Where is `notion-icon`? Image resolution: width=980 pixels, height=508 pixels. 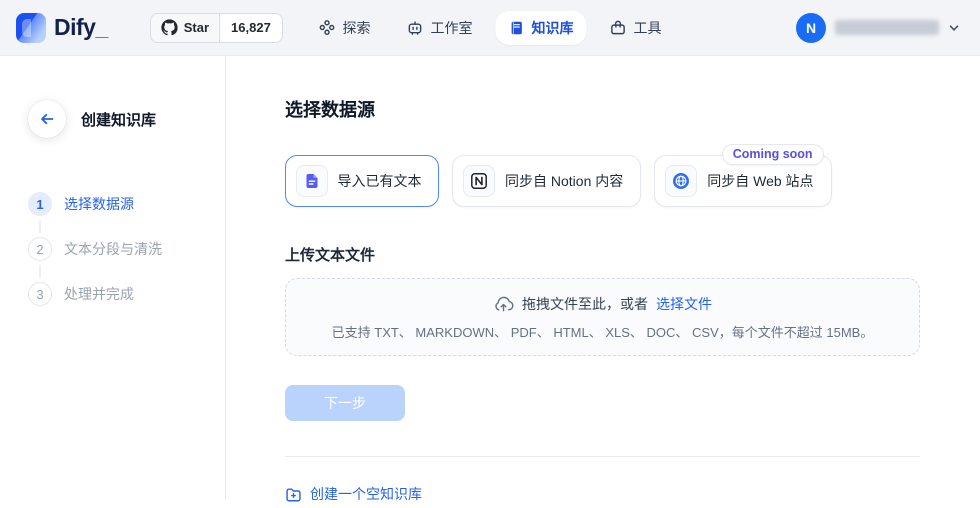 notion-icon is located at coordinates (479, 181).